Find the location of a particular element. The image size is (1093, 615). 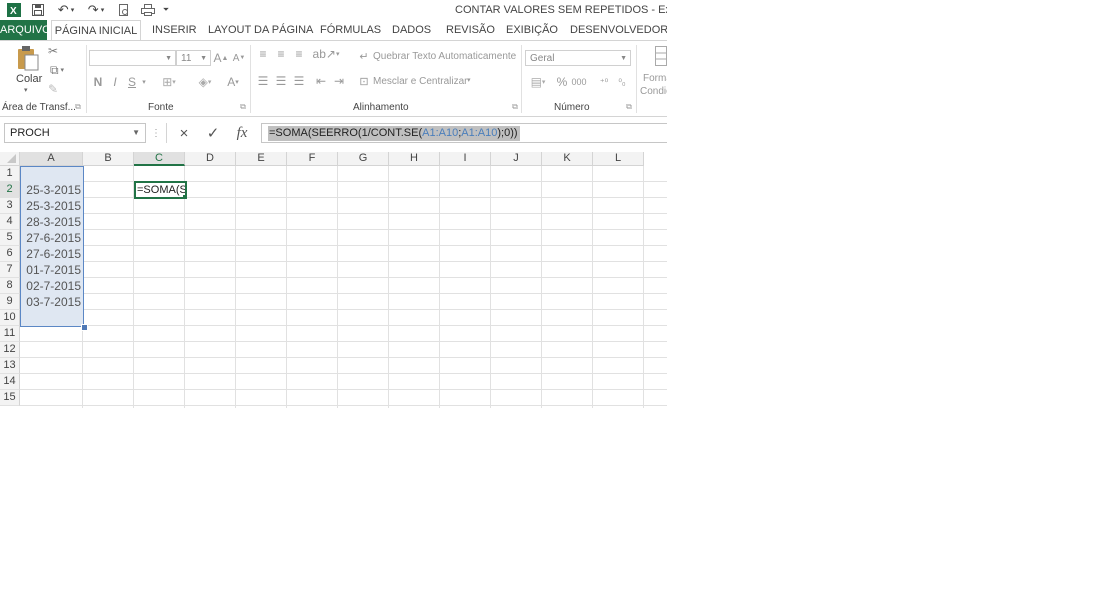

more-options-icon: ⋮ is located at coordinates (156, 133).